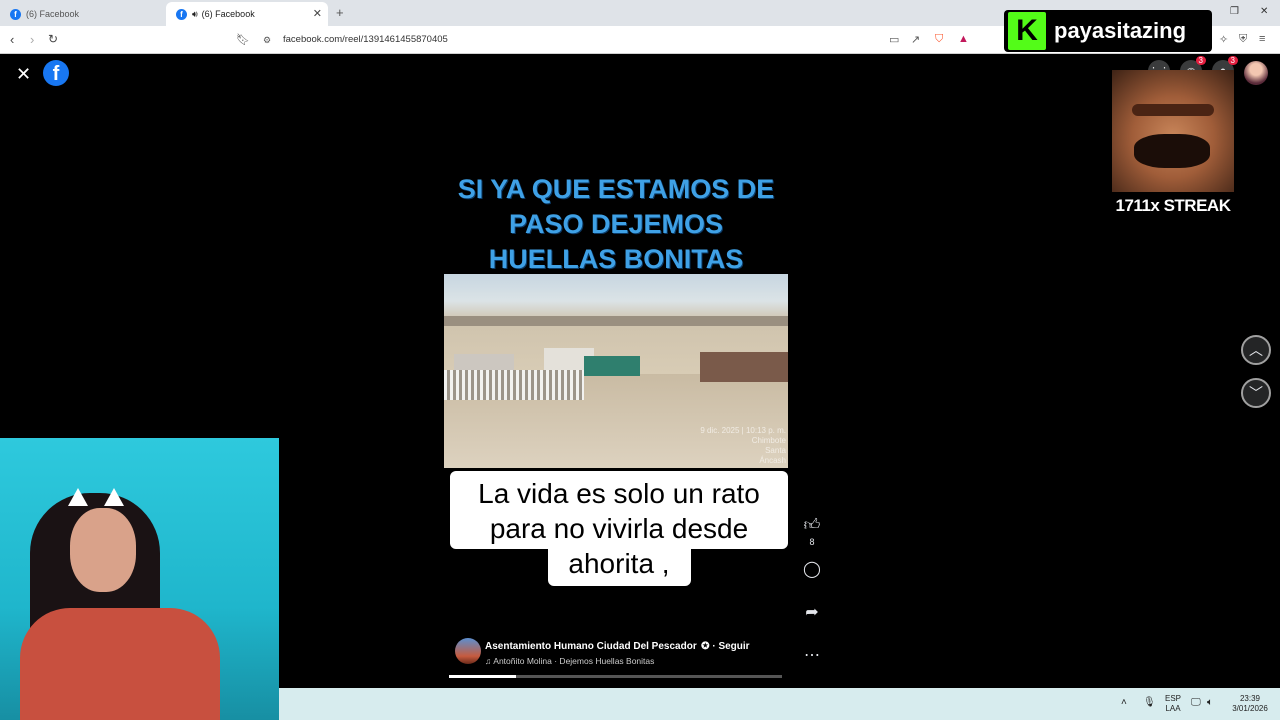 The height and width of the screenshot is (720, 1280). I want to click on like-count: 8, so click(812, 542).